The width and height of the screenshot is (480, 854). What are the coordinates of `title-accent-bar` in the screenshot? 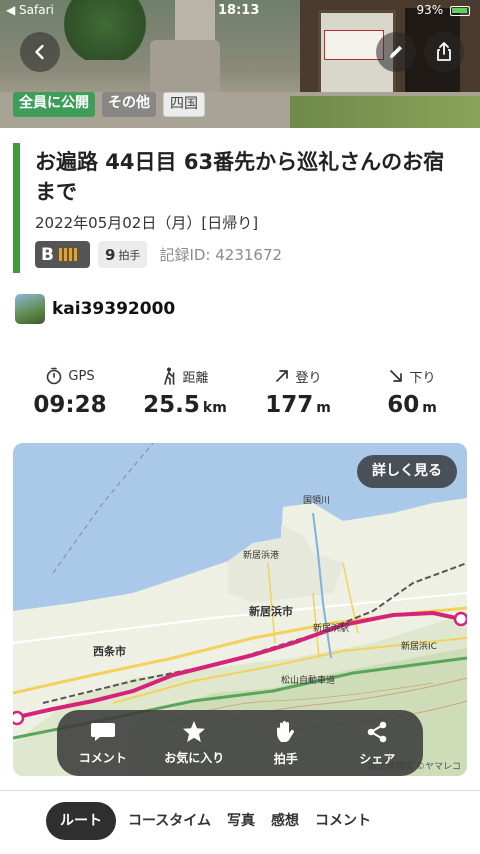 It's located at (16, 208).